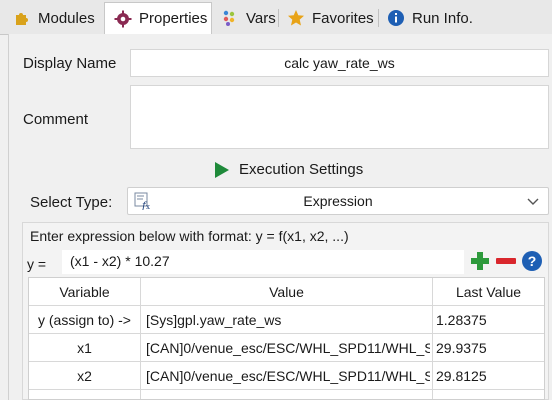 This screenshot has height=400, width=552. What do you see at coordinates (488, 292) in the screenshot?
I see `column-header-last-value: Last Value` at bounding box center [488, 292].